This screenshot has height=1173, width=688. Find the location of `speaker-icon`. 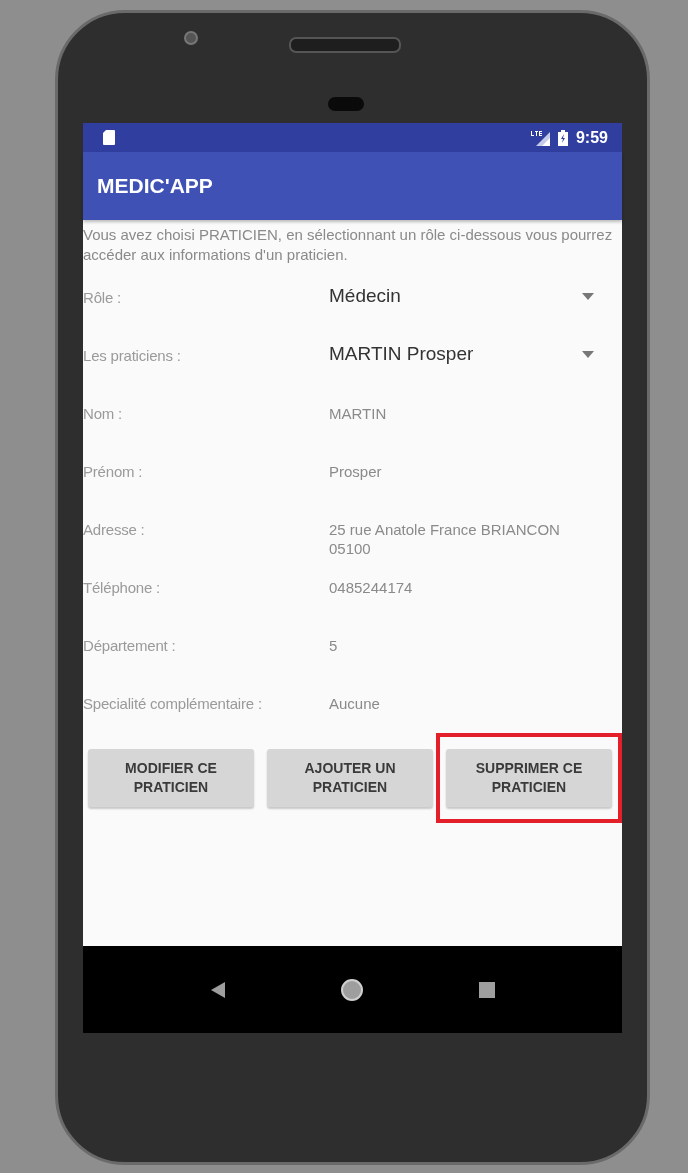

speaker-icon is located at coordinates (345, 45).